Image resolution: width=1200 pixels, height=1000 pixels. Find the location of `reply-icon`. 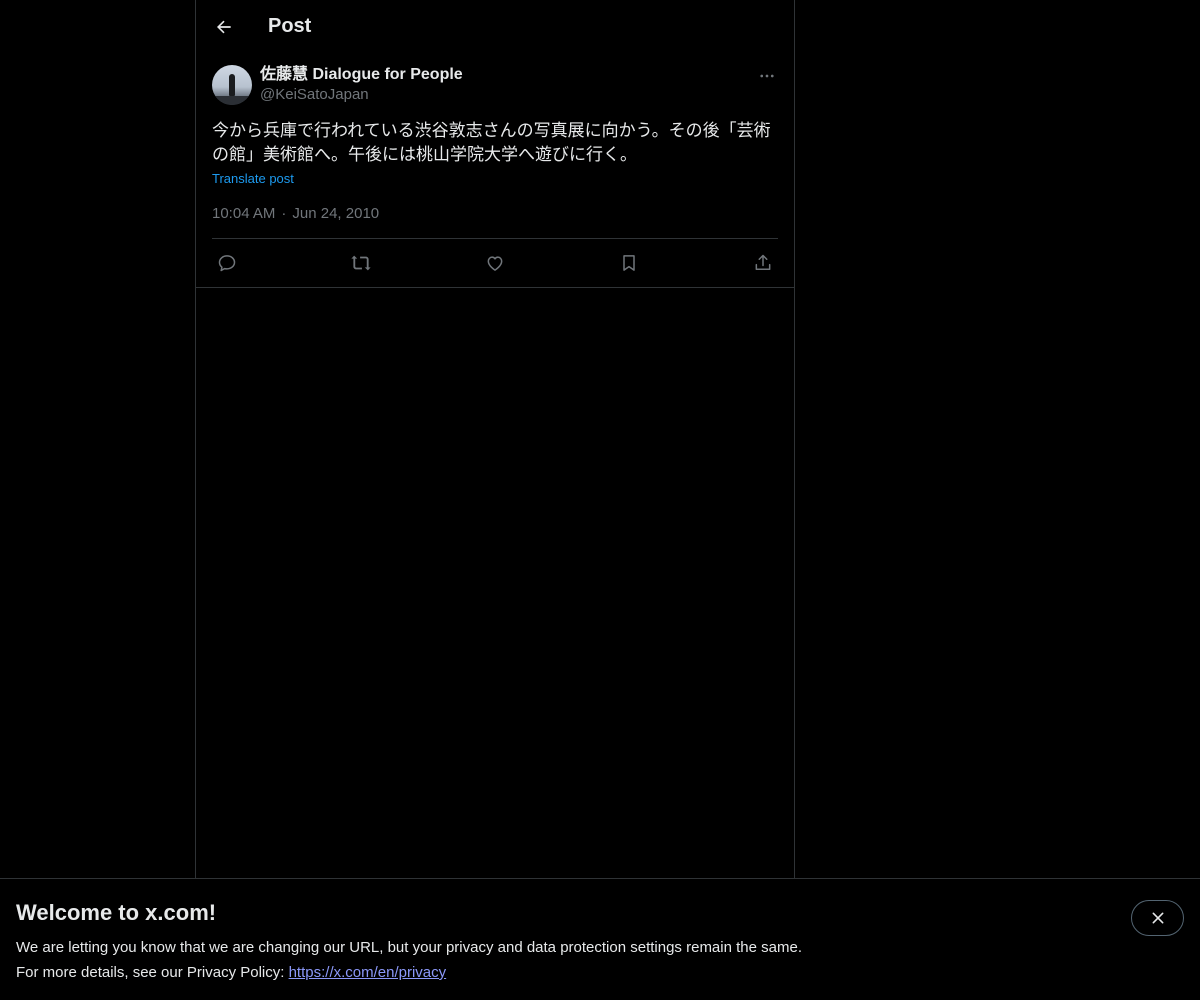

reply-icon is located at coordinates (227, 263).